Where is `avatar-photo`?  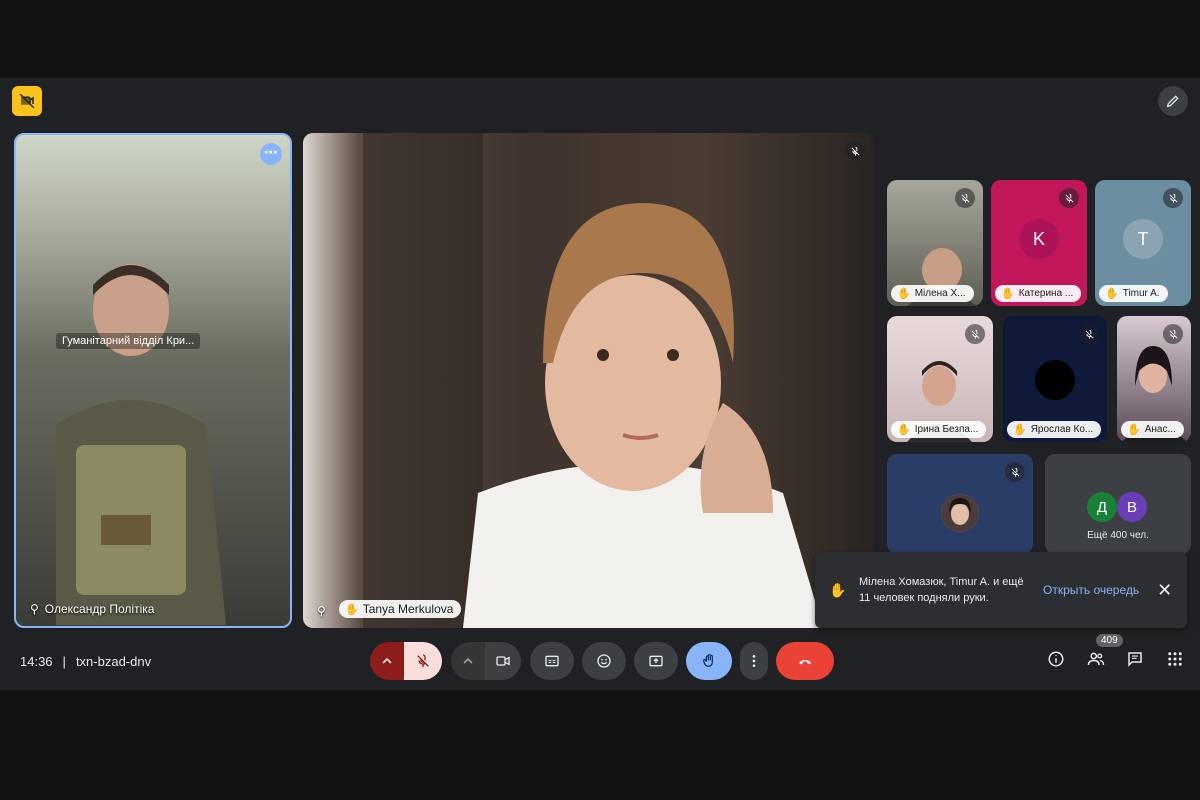
avatar-photo is located at coordinates (960, 513).